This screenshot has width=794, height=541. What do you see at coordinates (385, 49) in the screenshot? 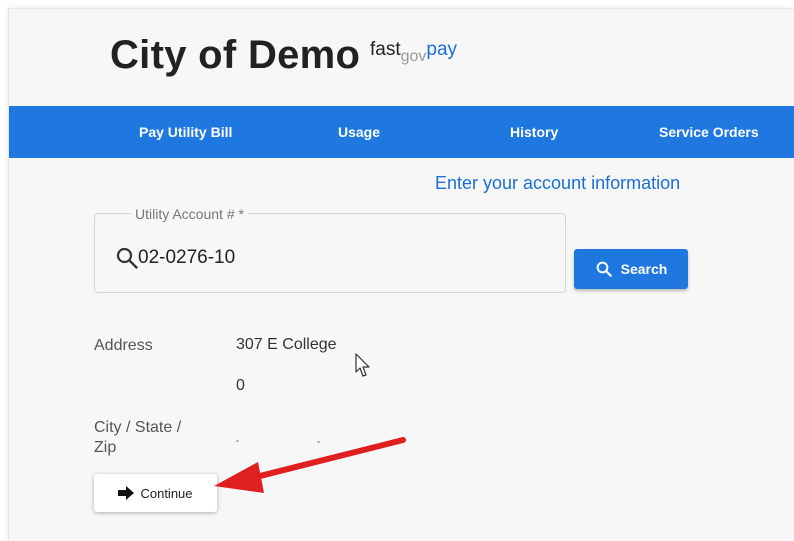
I see `brand-fast: fast` at bounding box center [385, 49].